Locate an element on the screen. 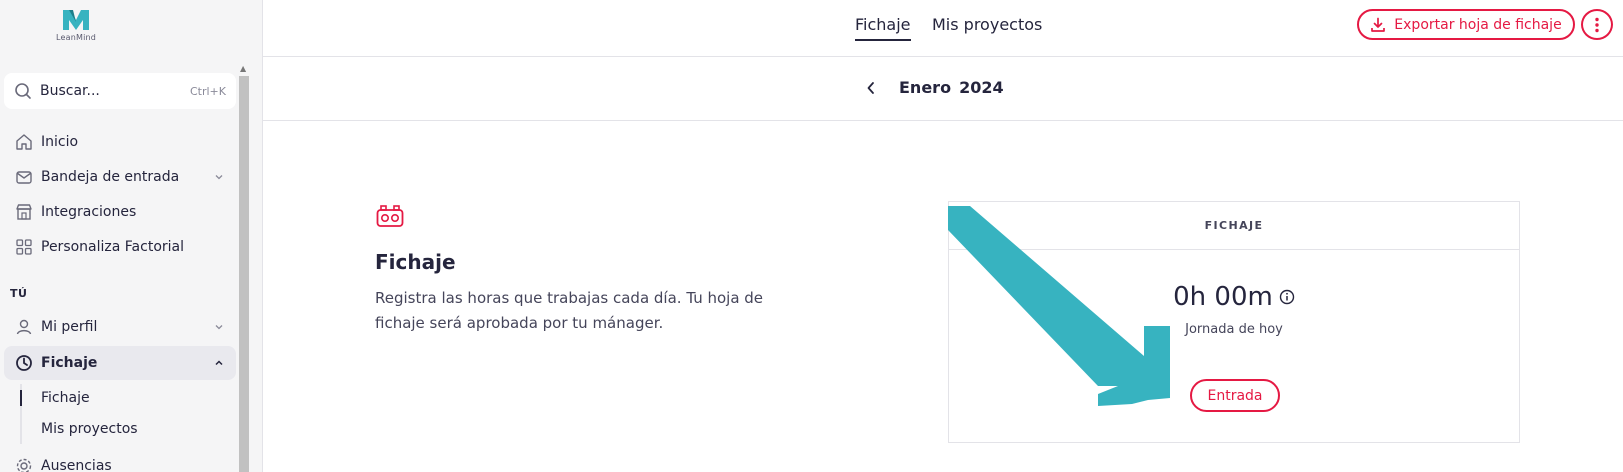 This screenshot has height=472, width=1623. kebab-menu-icon is located at coordinates (1597, 24).